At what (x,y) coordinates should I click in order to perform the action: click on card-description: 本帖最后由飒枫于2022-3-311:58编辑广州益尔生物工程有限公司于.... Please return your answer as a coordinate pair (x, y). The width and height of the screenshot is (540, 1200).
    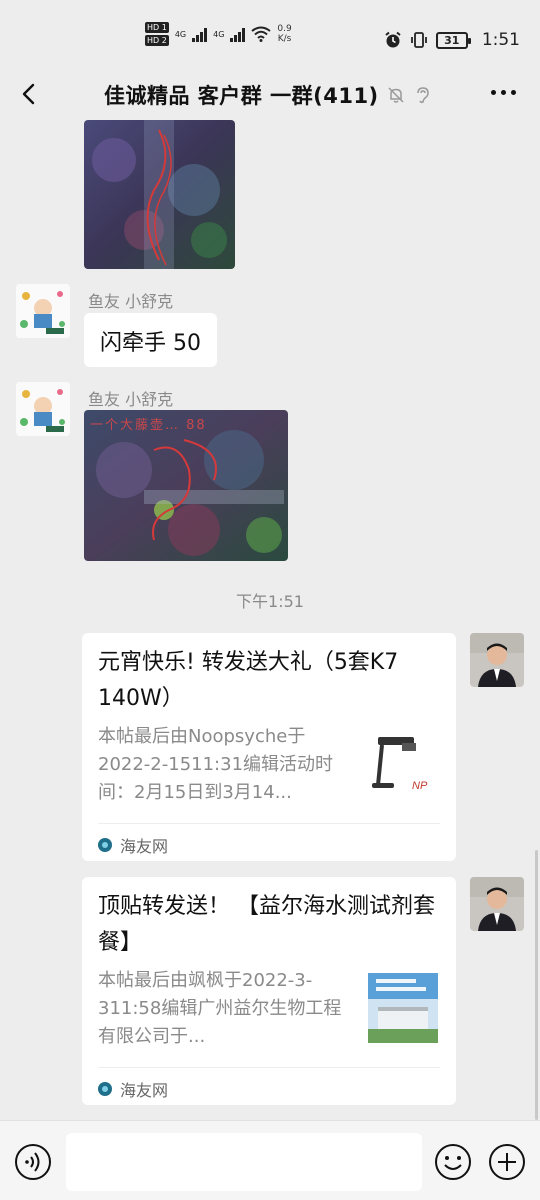
    Looking at the image, I should click on (220, 1008).